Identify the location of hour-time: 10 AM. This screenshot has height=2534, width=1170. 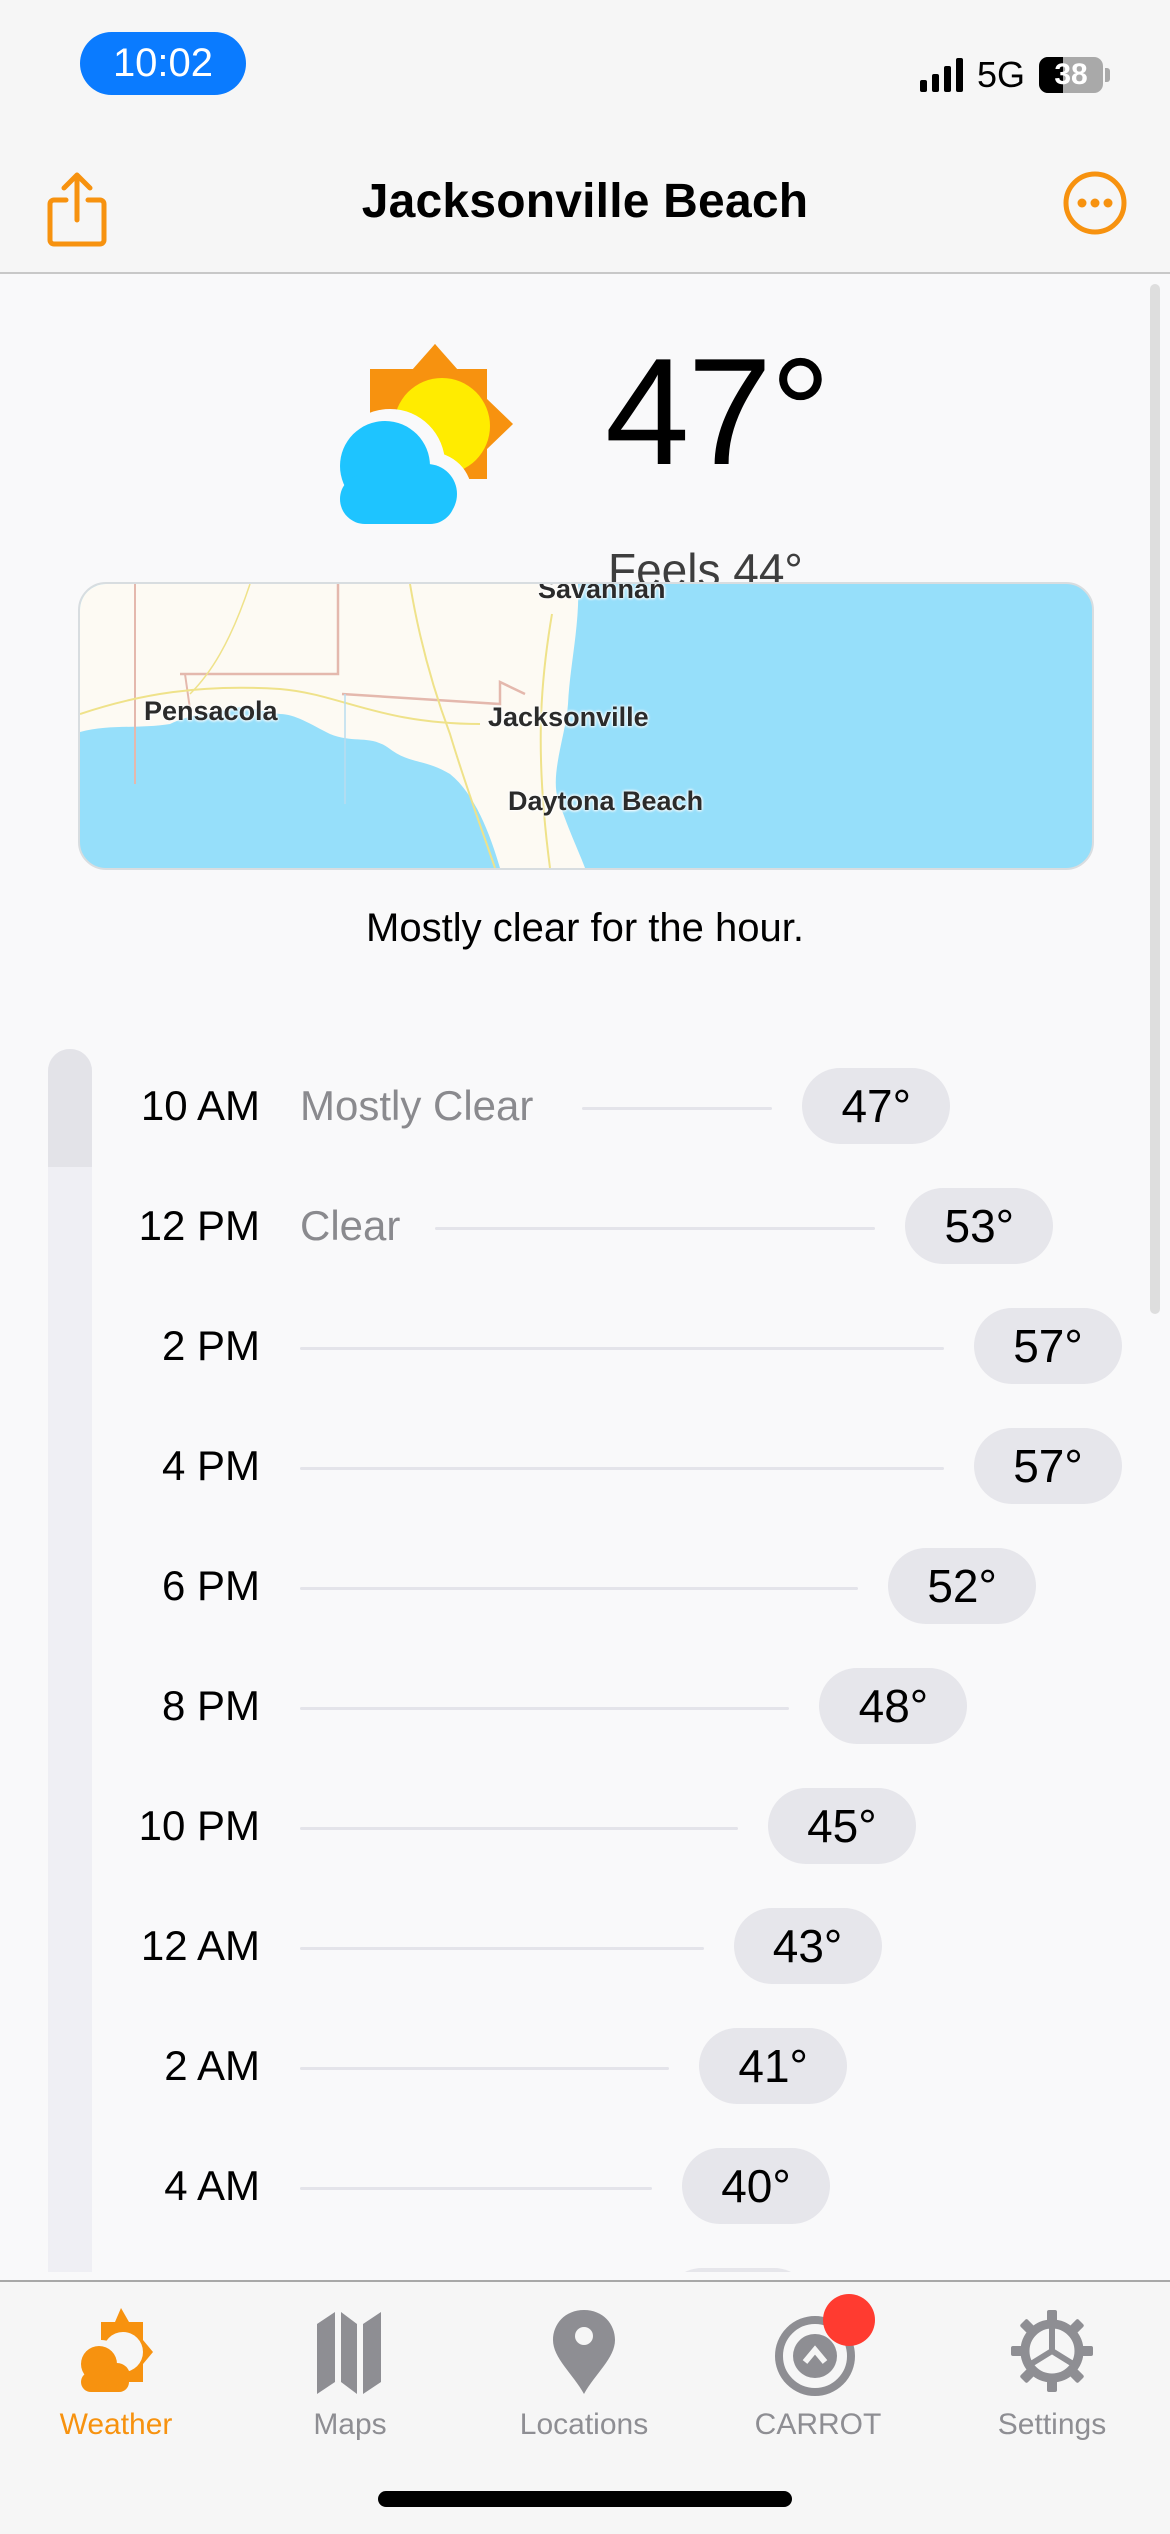
(200, 1105).